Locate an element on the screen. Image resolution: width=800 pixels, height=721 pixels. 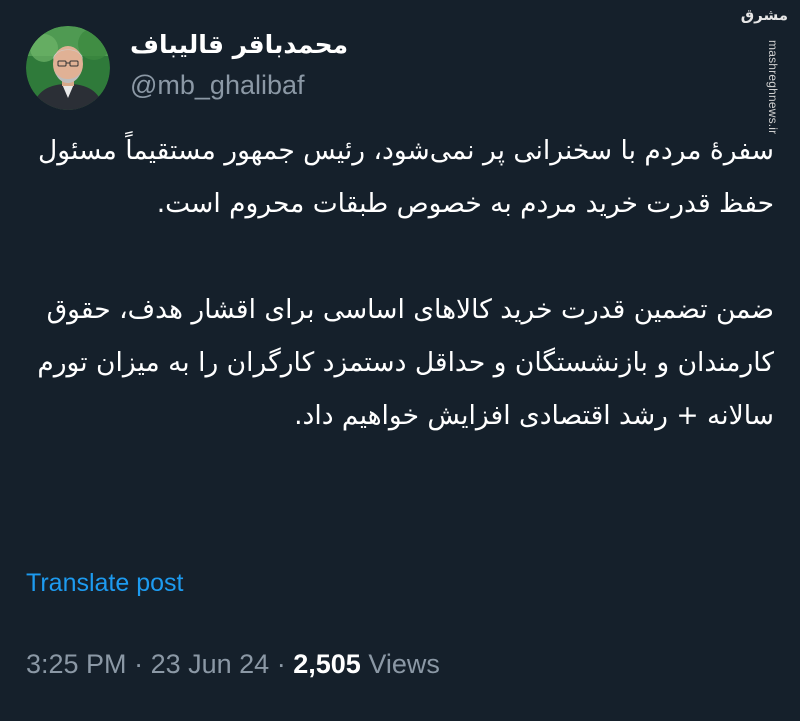
author-names: محمدباقر قالیباف @mb_ghalibaf is located at coordinates (239, 65).